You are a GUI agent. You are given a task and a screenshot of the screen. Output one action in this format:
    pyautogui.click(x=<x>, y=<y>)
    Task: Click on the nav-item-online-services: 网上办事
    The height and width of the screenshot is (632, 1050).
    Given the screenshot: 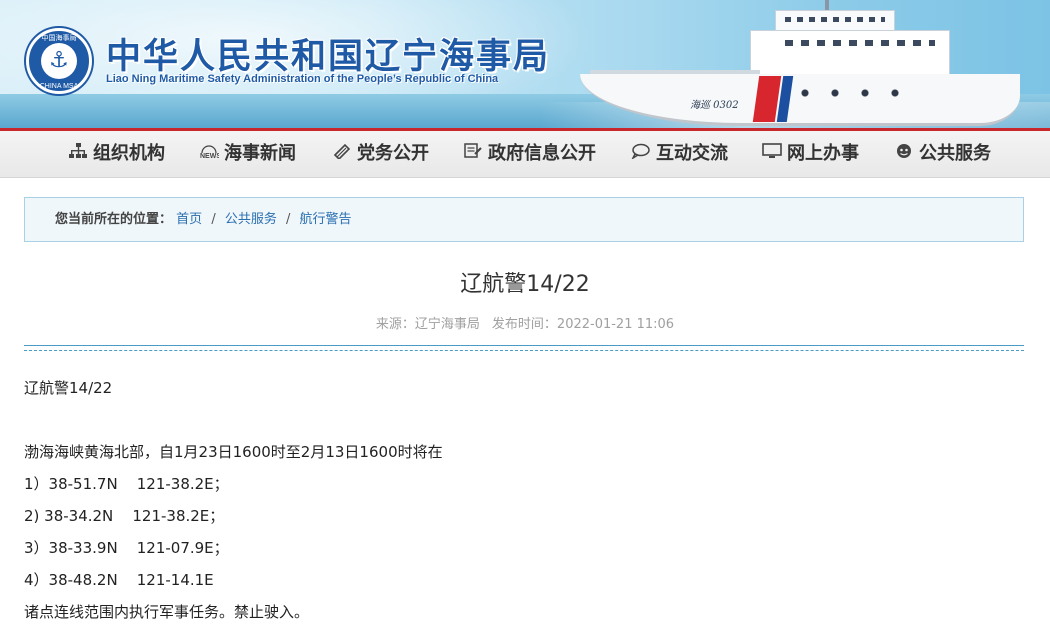 What is the action you would take?
    pyautogui.click(x=810, y=154)
    